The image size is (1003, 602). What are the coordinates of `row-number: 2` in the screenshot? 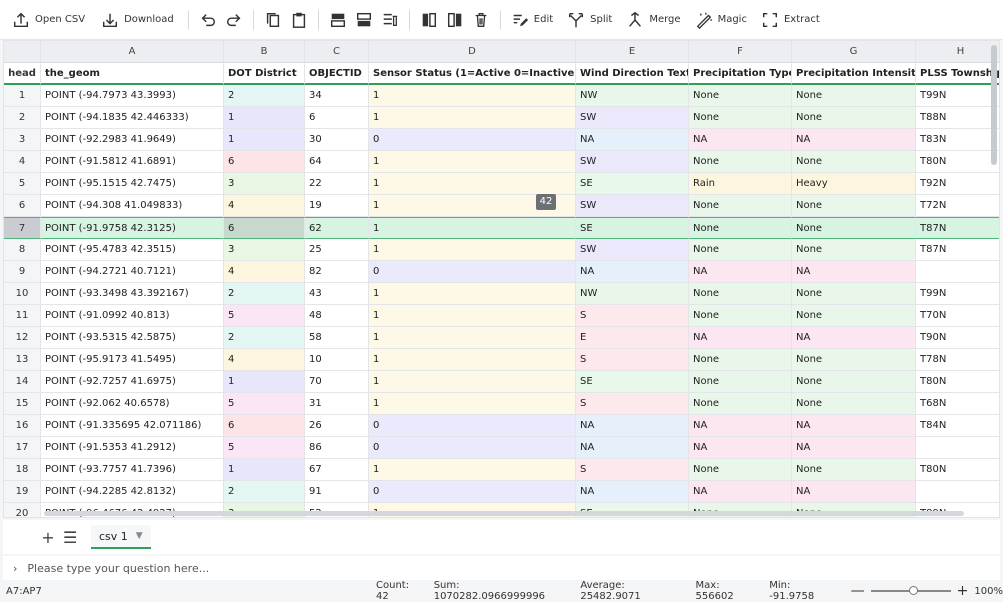 It's located at (22, 118).